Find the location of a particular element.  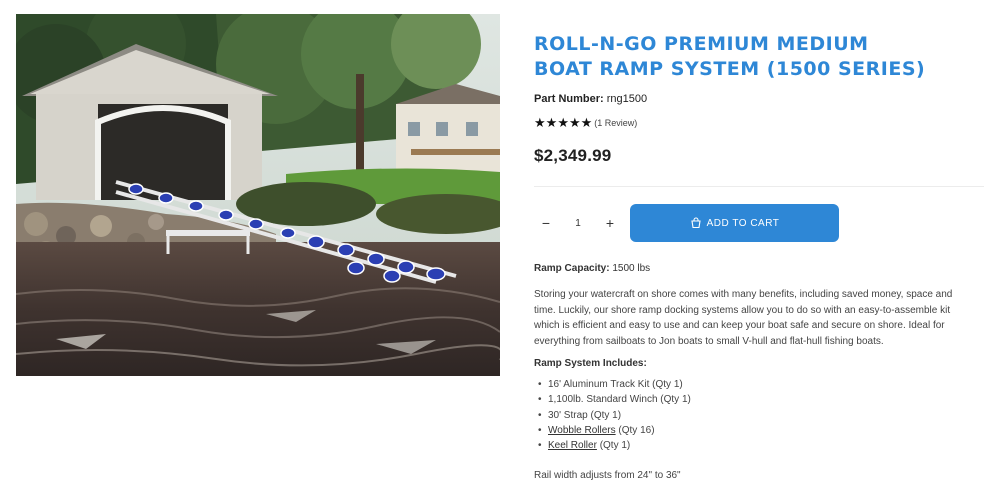

list-item: 16' Aluminum Track Kit (Qty 1) is located at coordinates (614, 385).